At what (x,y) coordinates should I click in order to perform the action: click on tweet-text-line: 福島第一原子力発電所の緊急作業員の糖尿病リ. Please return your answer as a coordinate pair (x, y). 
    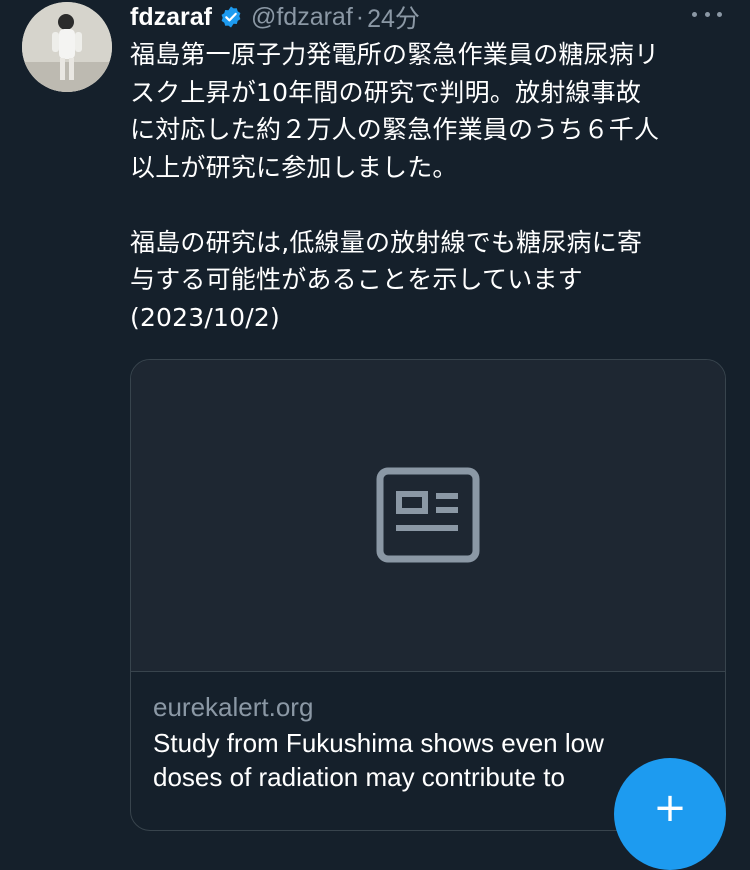
    Looking at the image, I should click on (395, 54).